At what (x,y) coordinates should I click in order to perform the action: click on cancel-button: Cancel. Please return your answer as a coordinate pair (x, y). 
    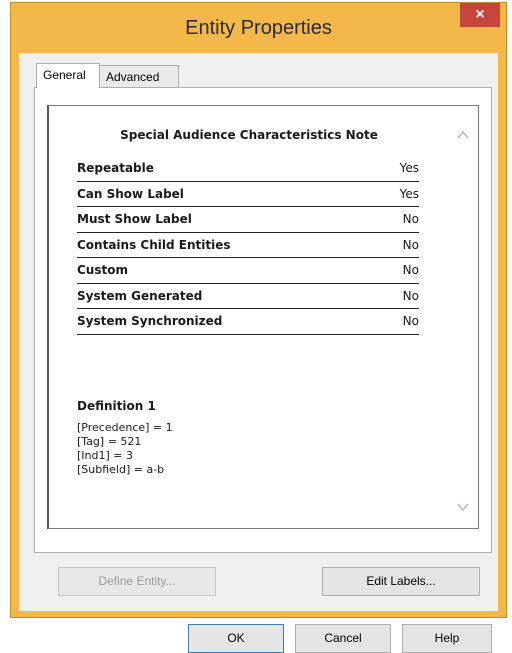
    Looking at the image, I should click on (343, 638).